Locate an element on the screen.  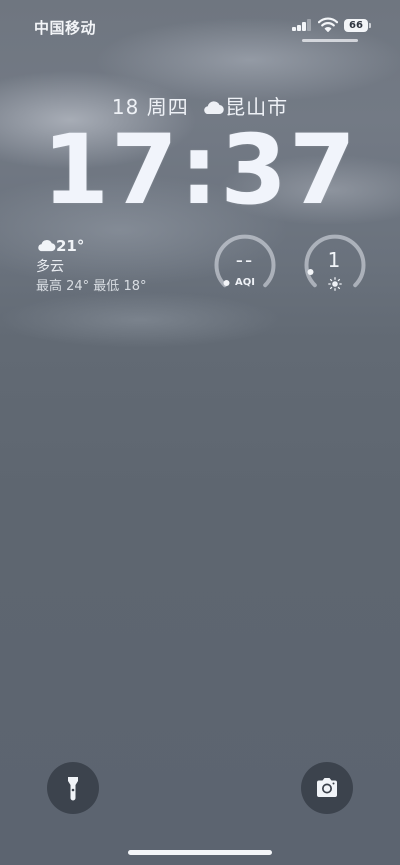
battery-icon: 66 is located at coordinates (357, 25).